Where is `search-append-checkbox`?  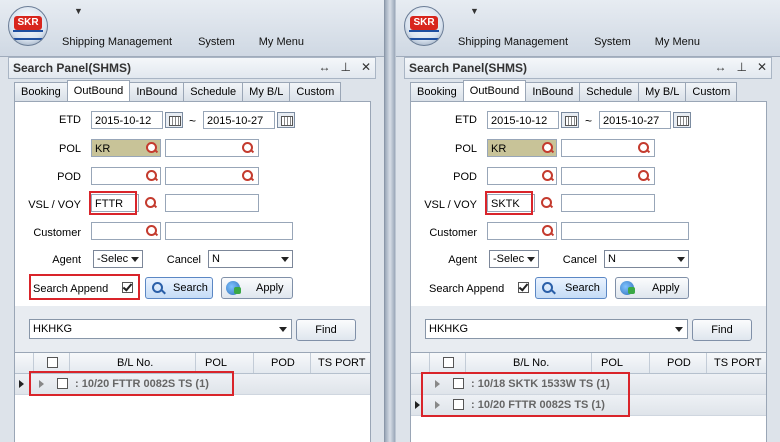 search-append-checkbox is located at coordinates (523, 287).